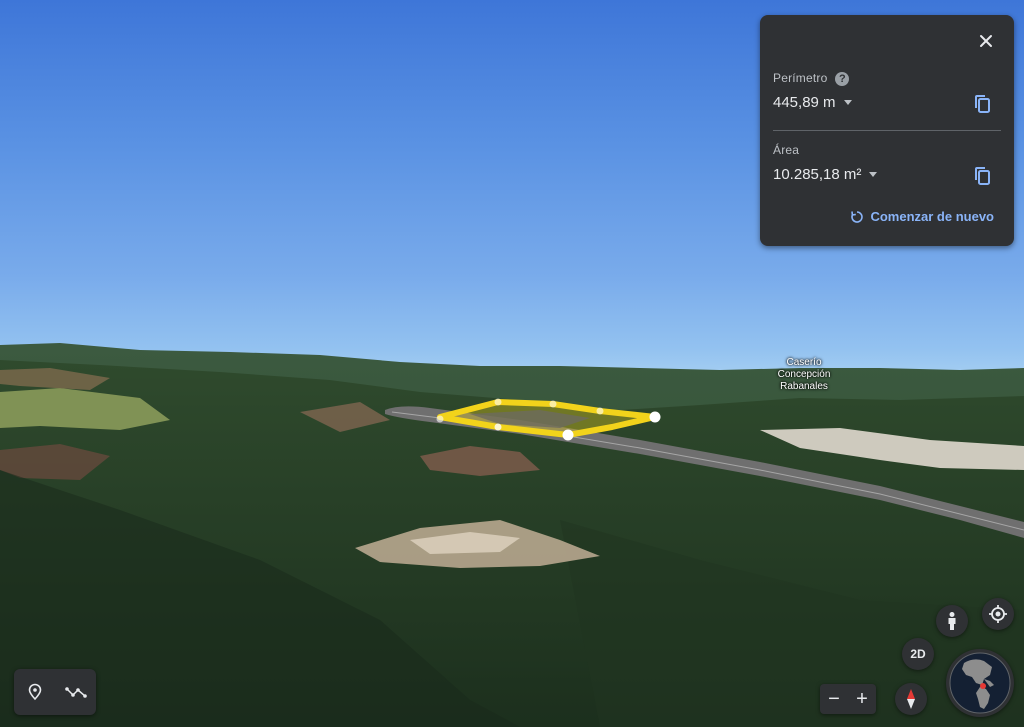  What do you see at coordinates (857, 216) in the screenshot?
I see `restart-icon` at bounding box center [857, 216].